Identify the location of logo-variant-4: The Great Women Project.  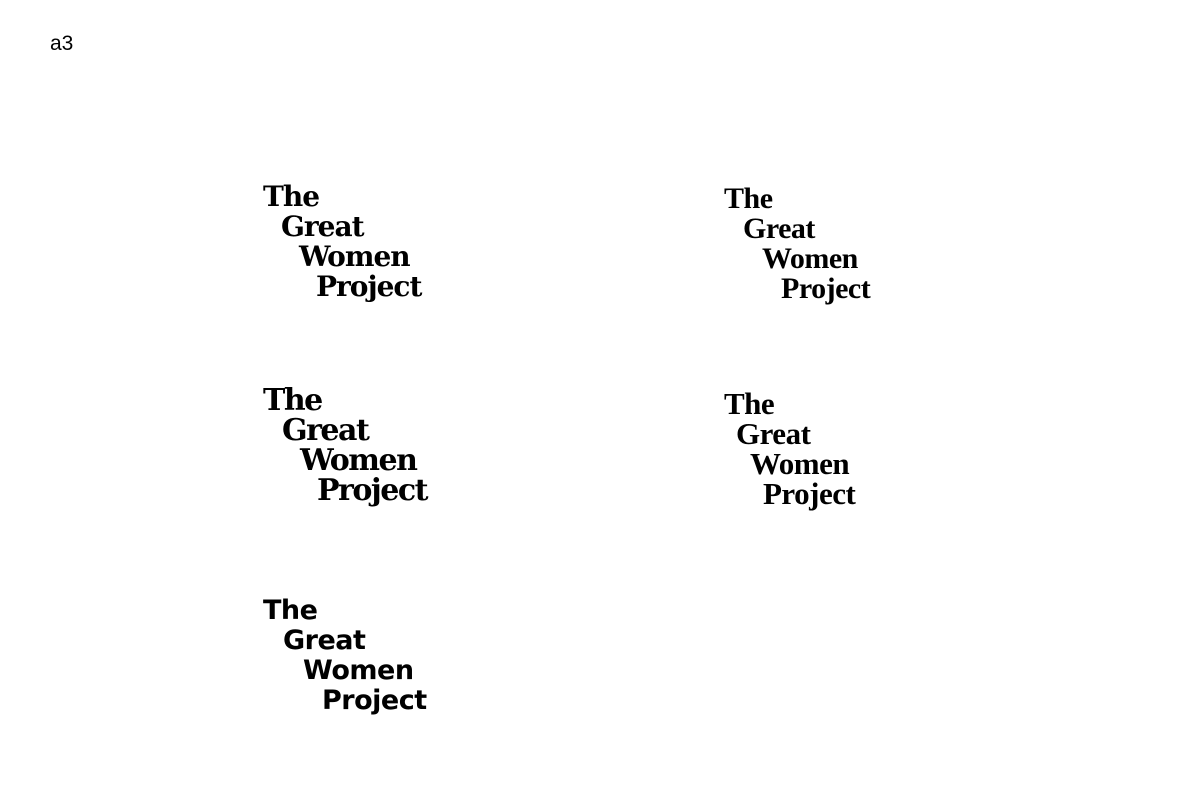
(790, 448).